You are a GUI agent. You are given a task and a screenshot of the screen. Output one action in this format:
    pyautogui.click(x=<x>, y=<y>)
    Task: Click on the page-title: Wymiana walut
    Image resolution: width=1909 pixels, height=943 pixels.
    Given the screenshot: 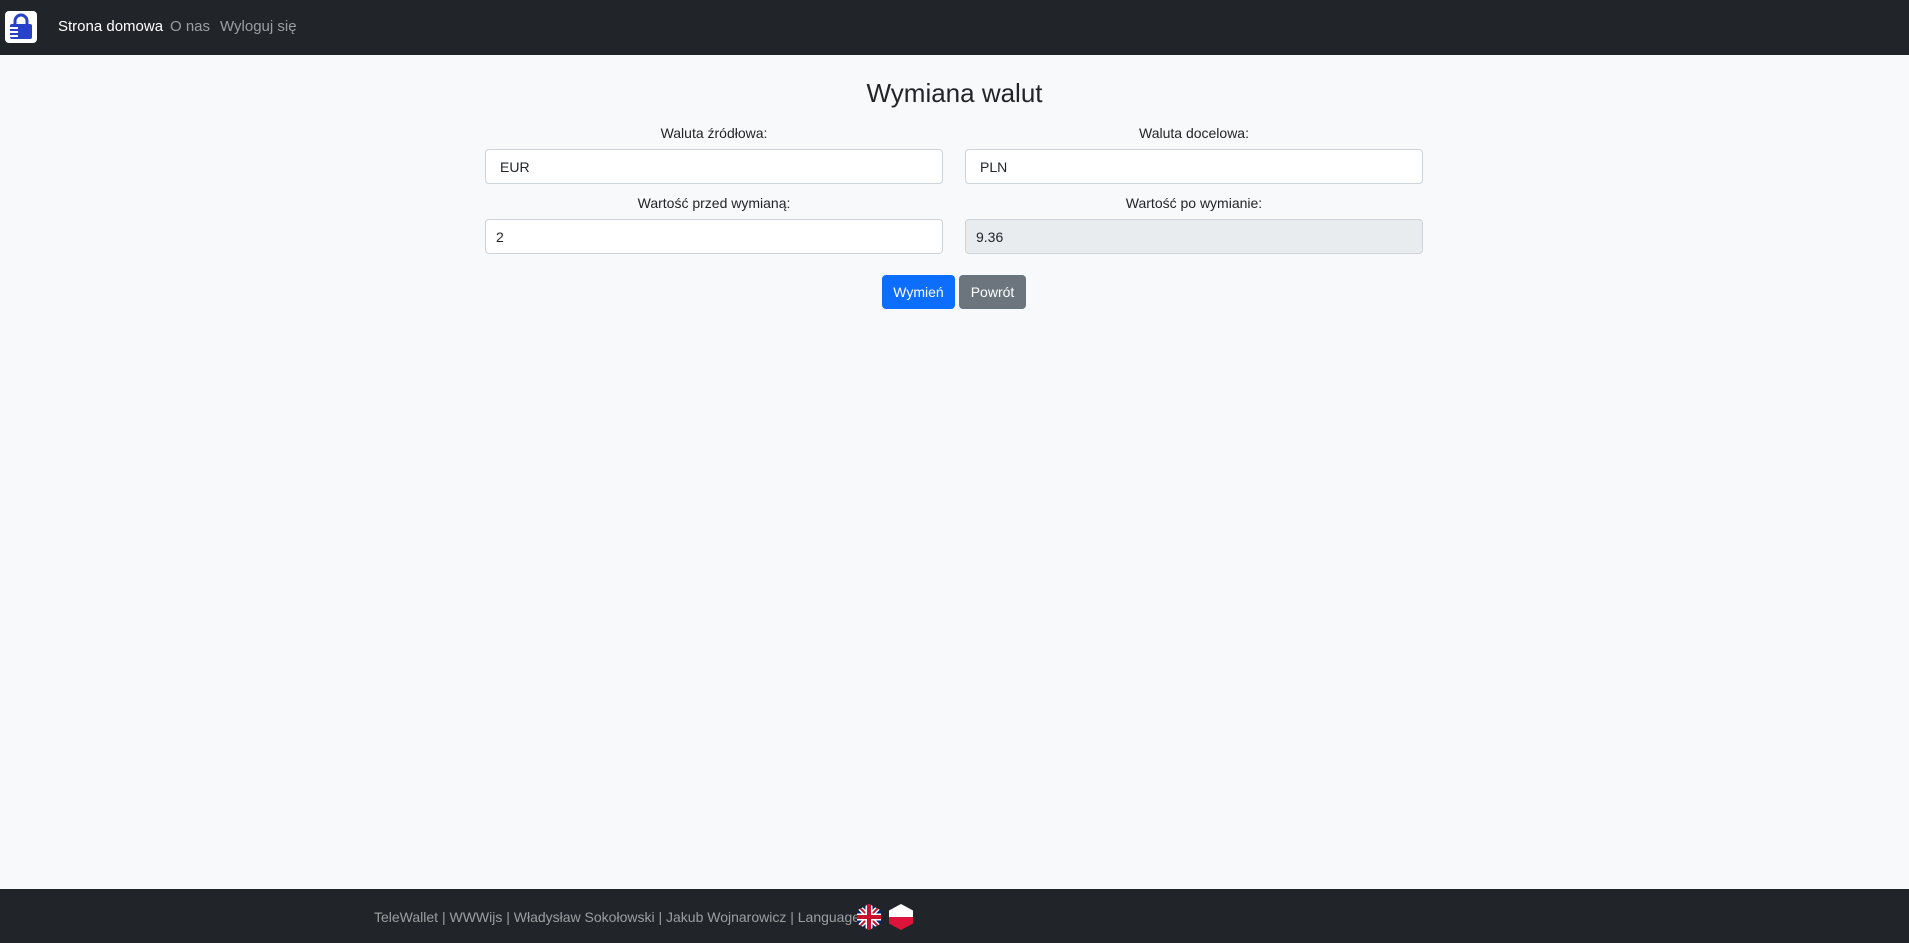 What is the action you would take?
    pyautogui.click(x=954, y=93)
    